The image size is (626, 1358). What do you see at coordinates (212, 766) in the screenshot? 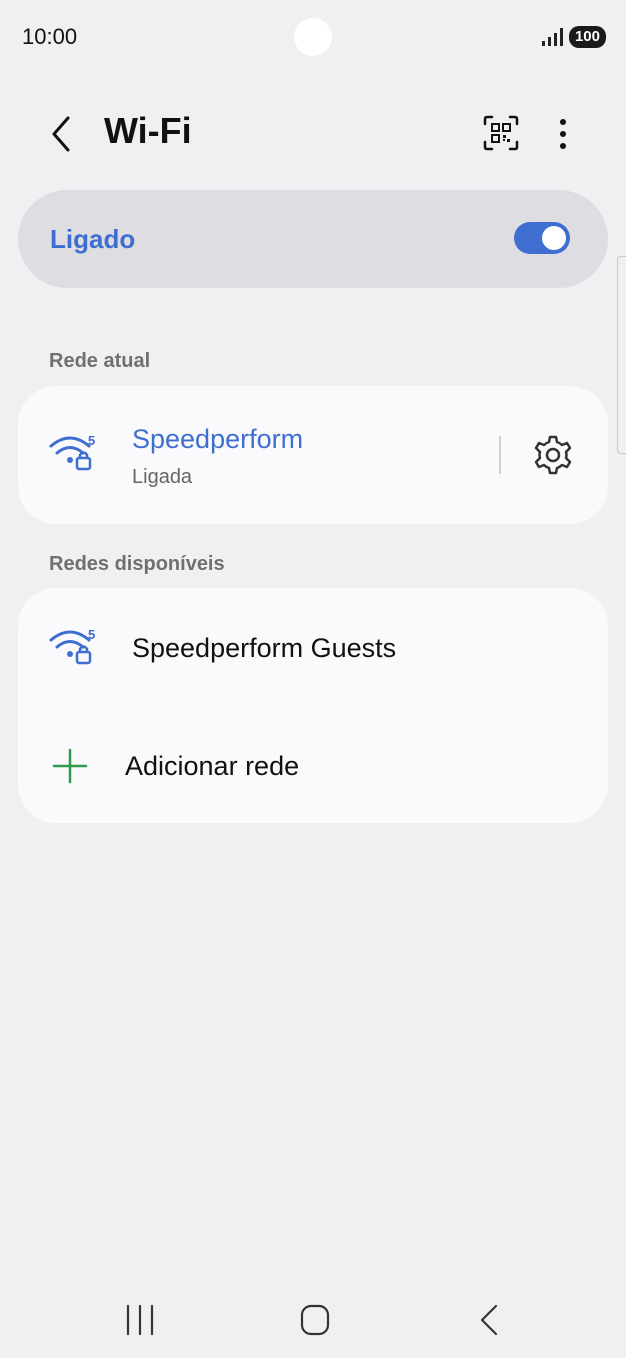
I see `add-network-label: Adicionar rede` at bounding box center [212, 766].